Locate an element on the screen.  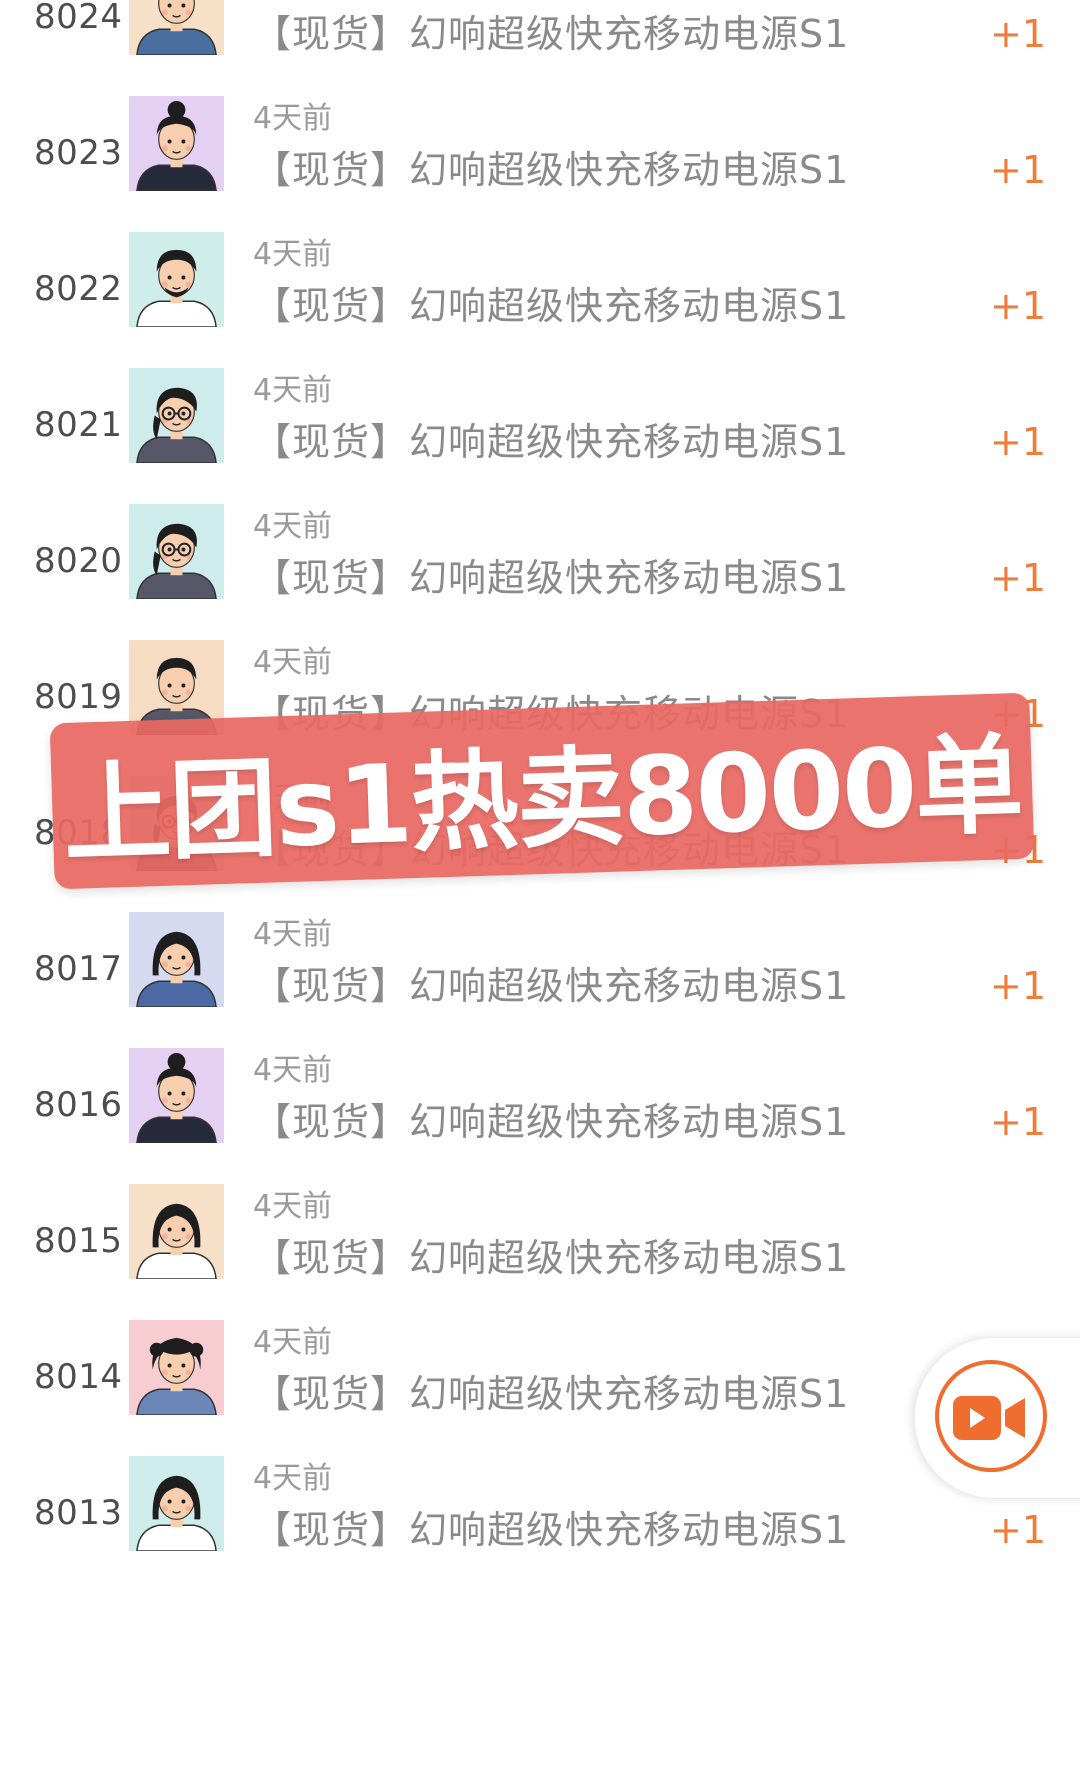
order-number: 8016 is located at coordinates (78, 1105).